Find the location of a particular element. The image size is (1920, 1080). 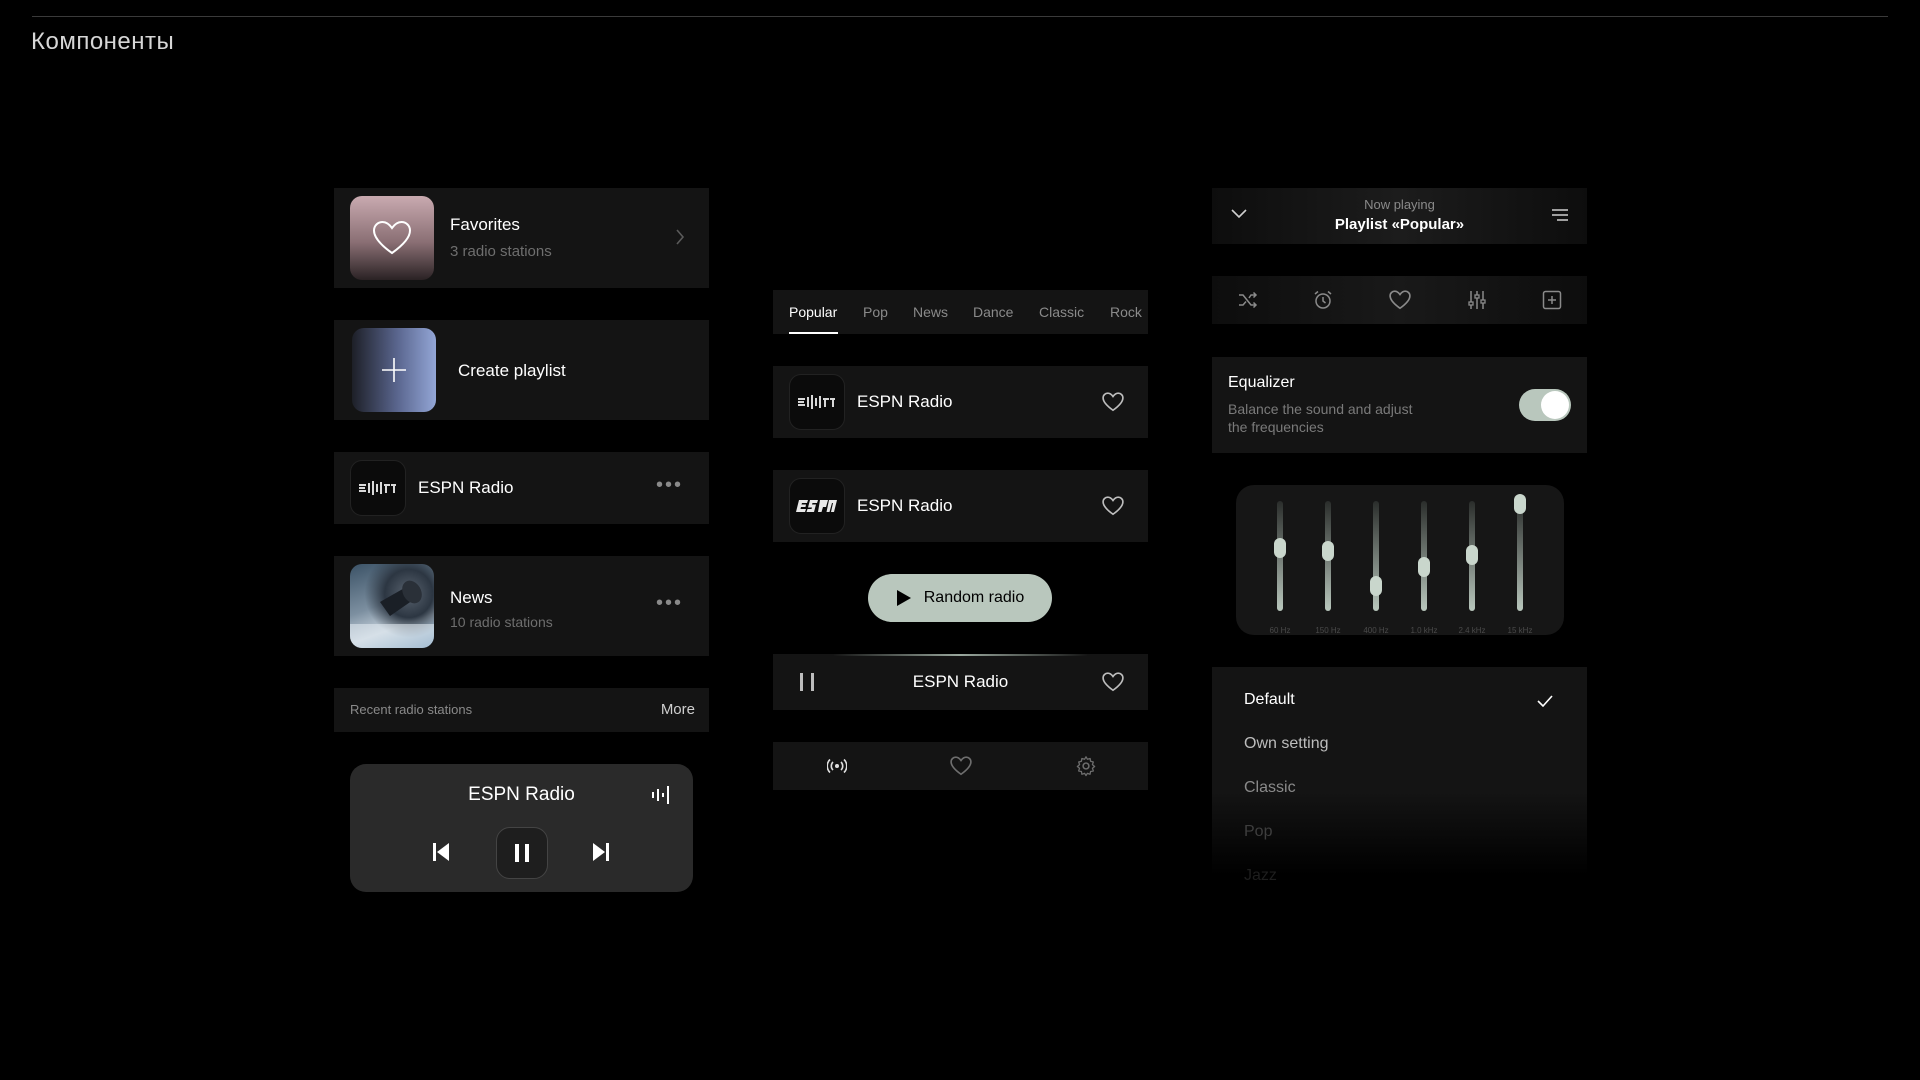

top-divider is located at coordinates (960, 16).